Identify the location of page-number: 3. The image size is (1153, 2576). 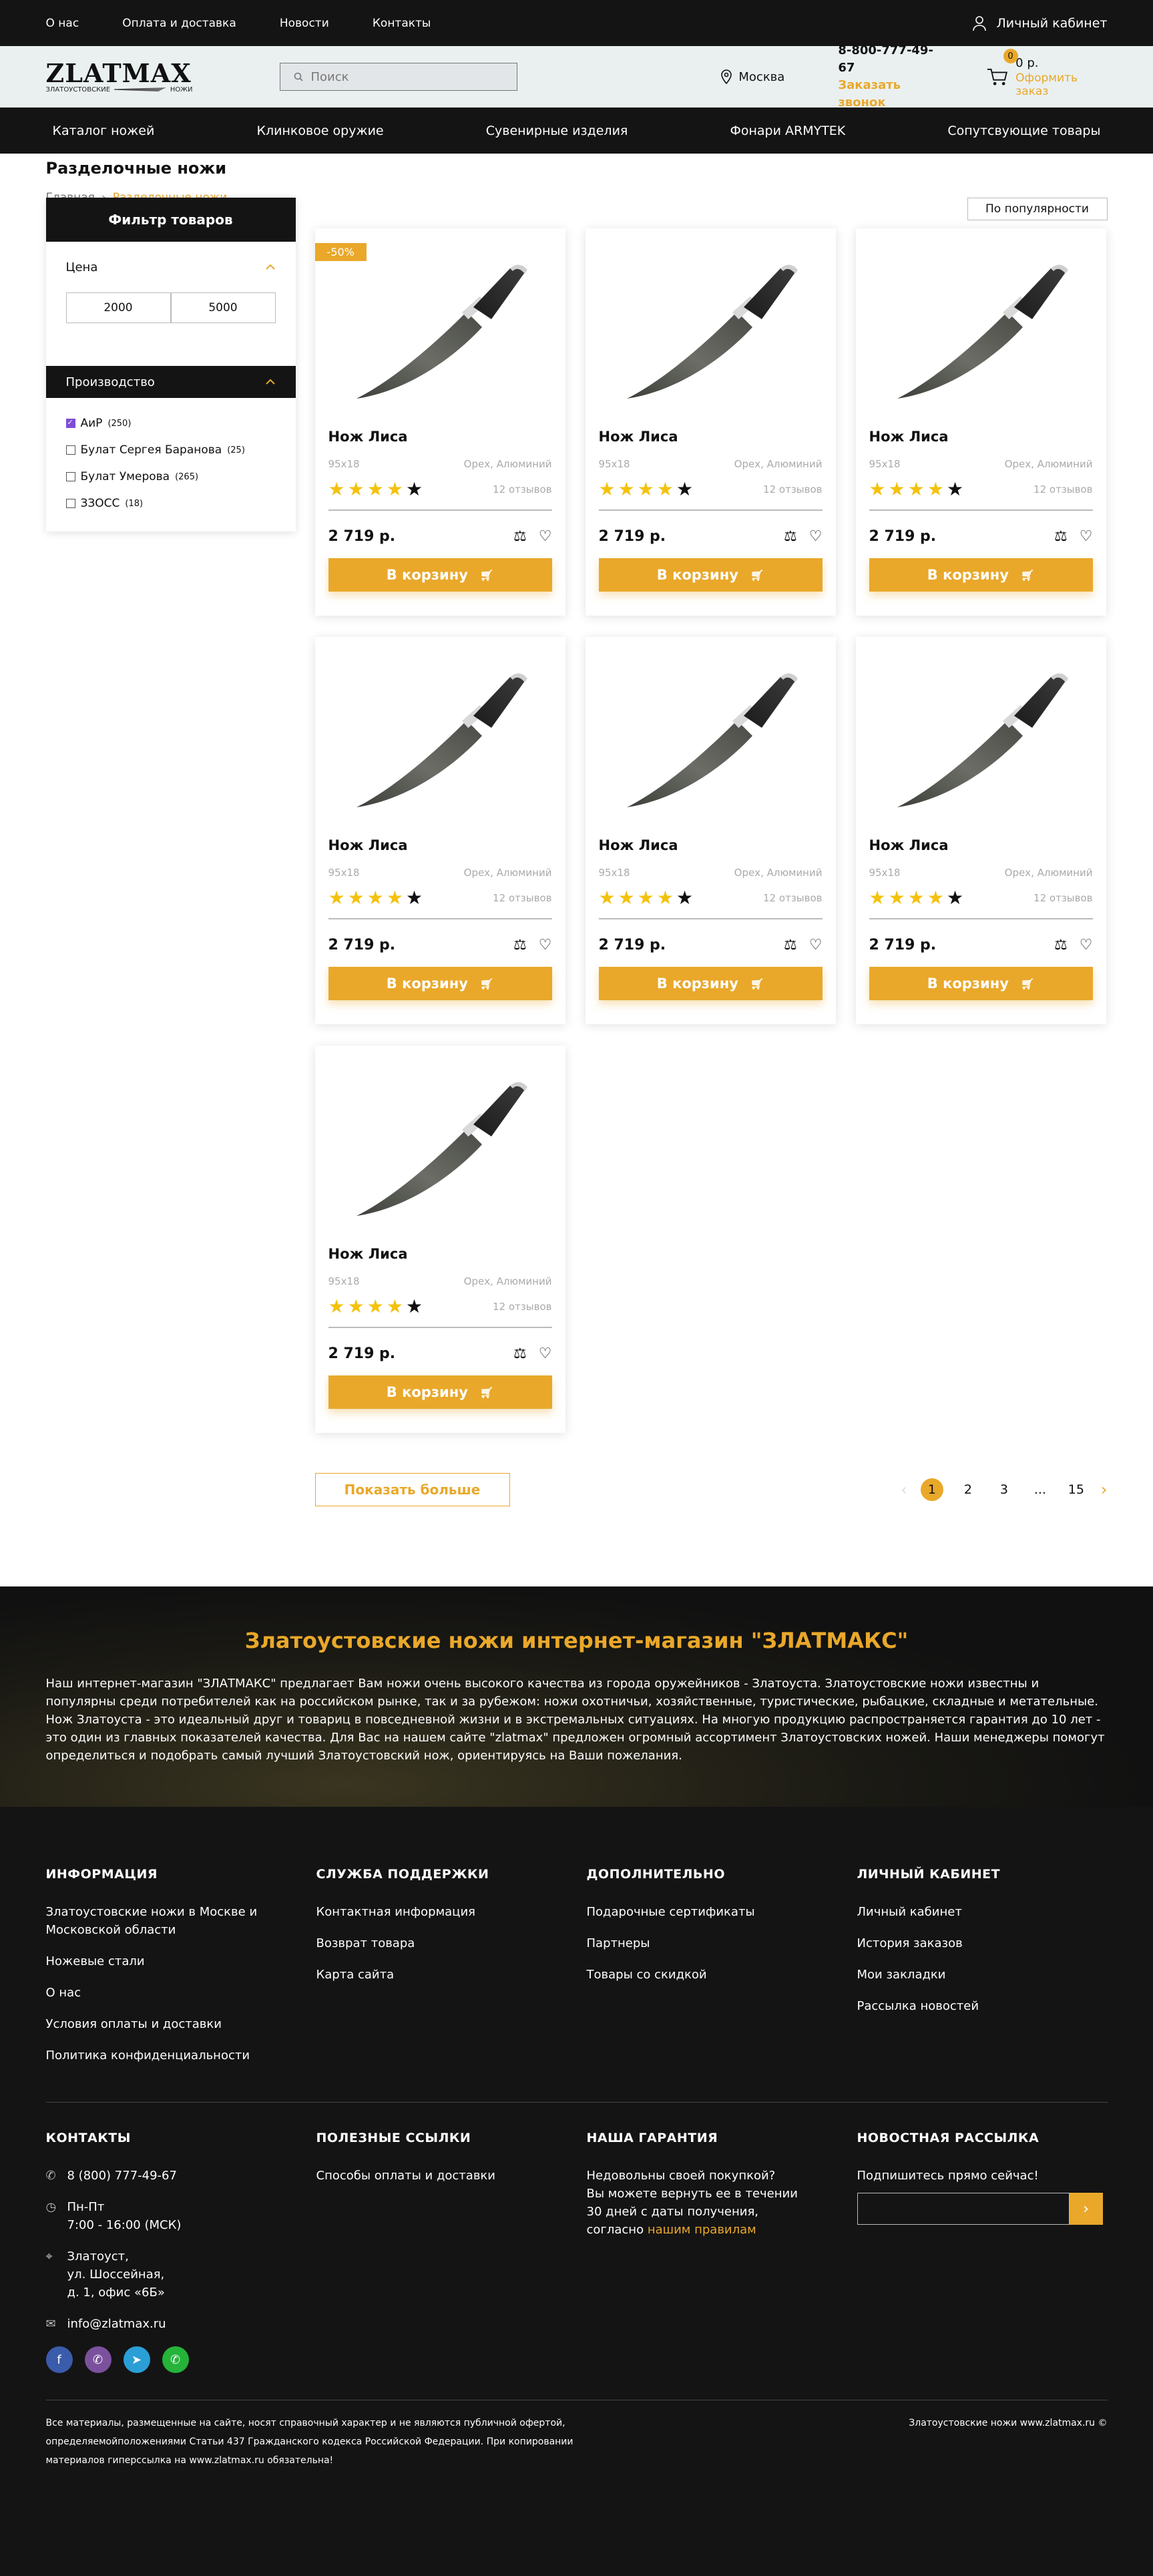
(1004, 1489).